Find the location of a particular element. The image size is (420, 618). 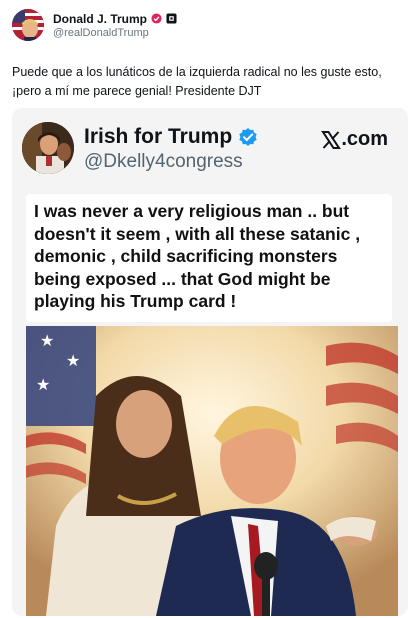

embed-name: Irish for Trump is located at coordinates (158, 136).